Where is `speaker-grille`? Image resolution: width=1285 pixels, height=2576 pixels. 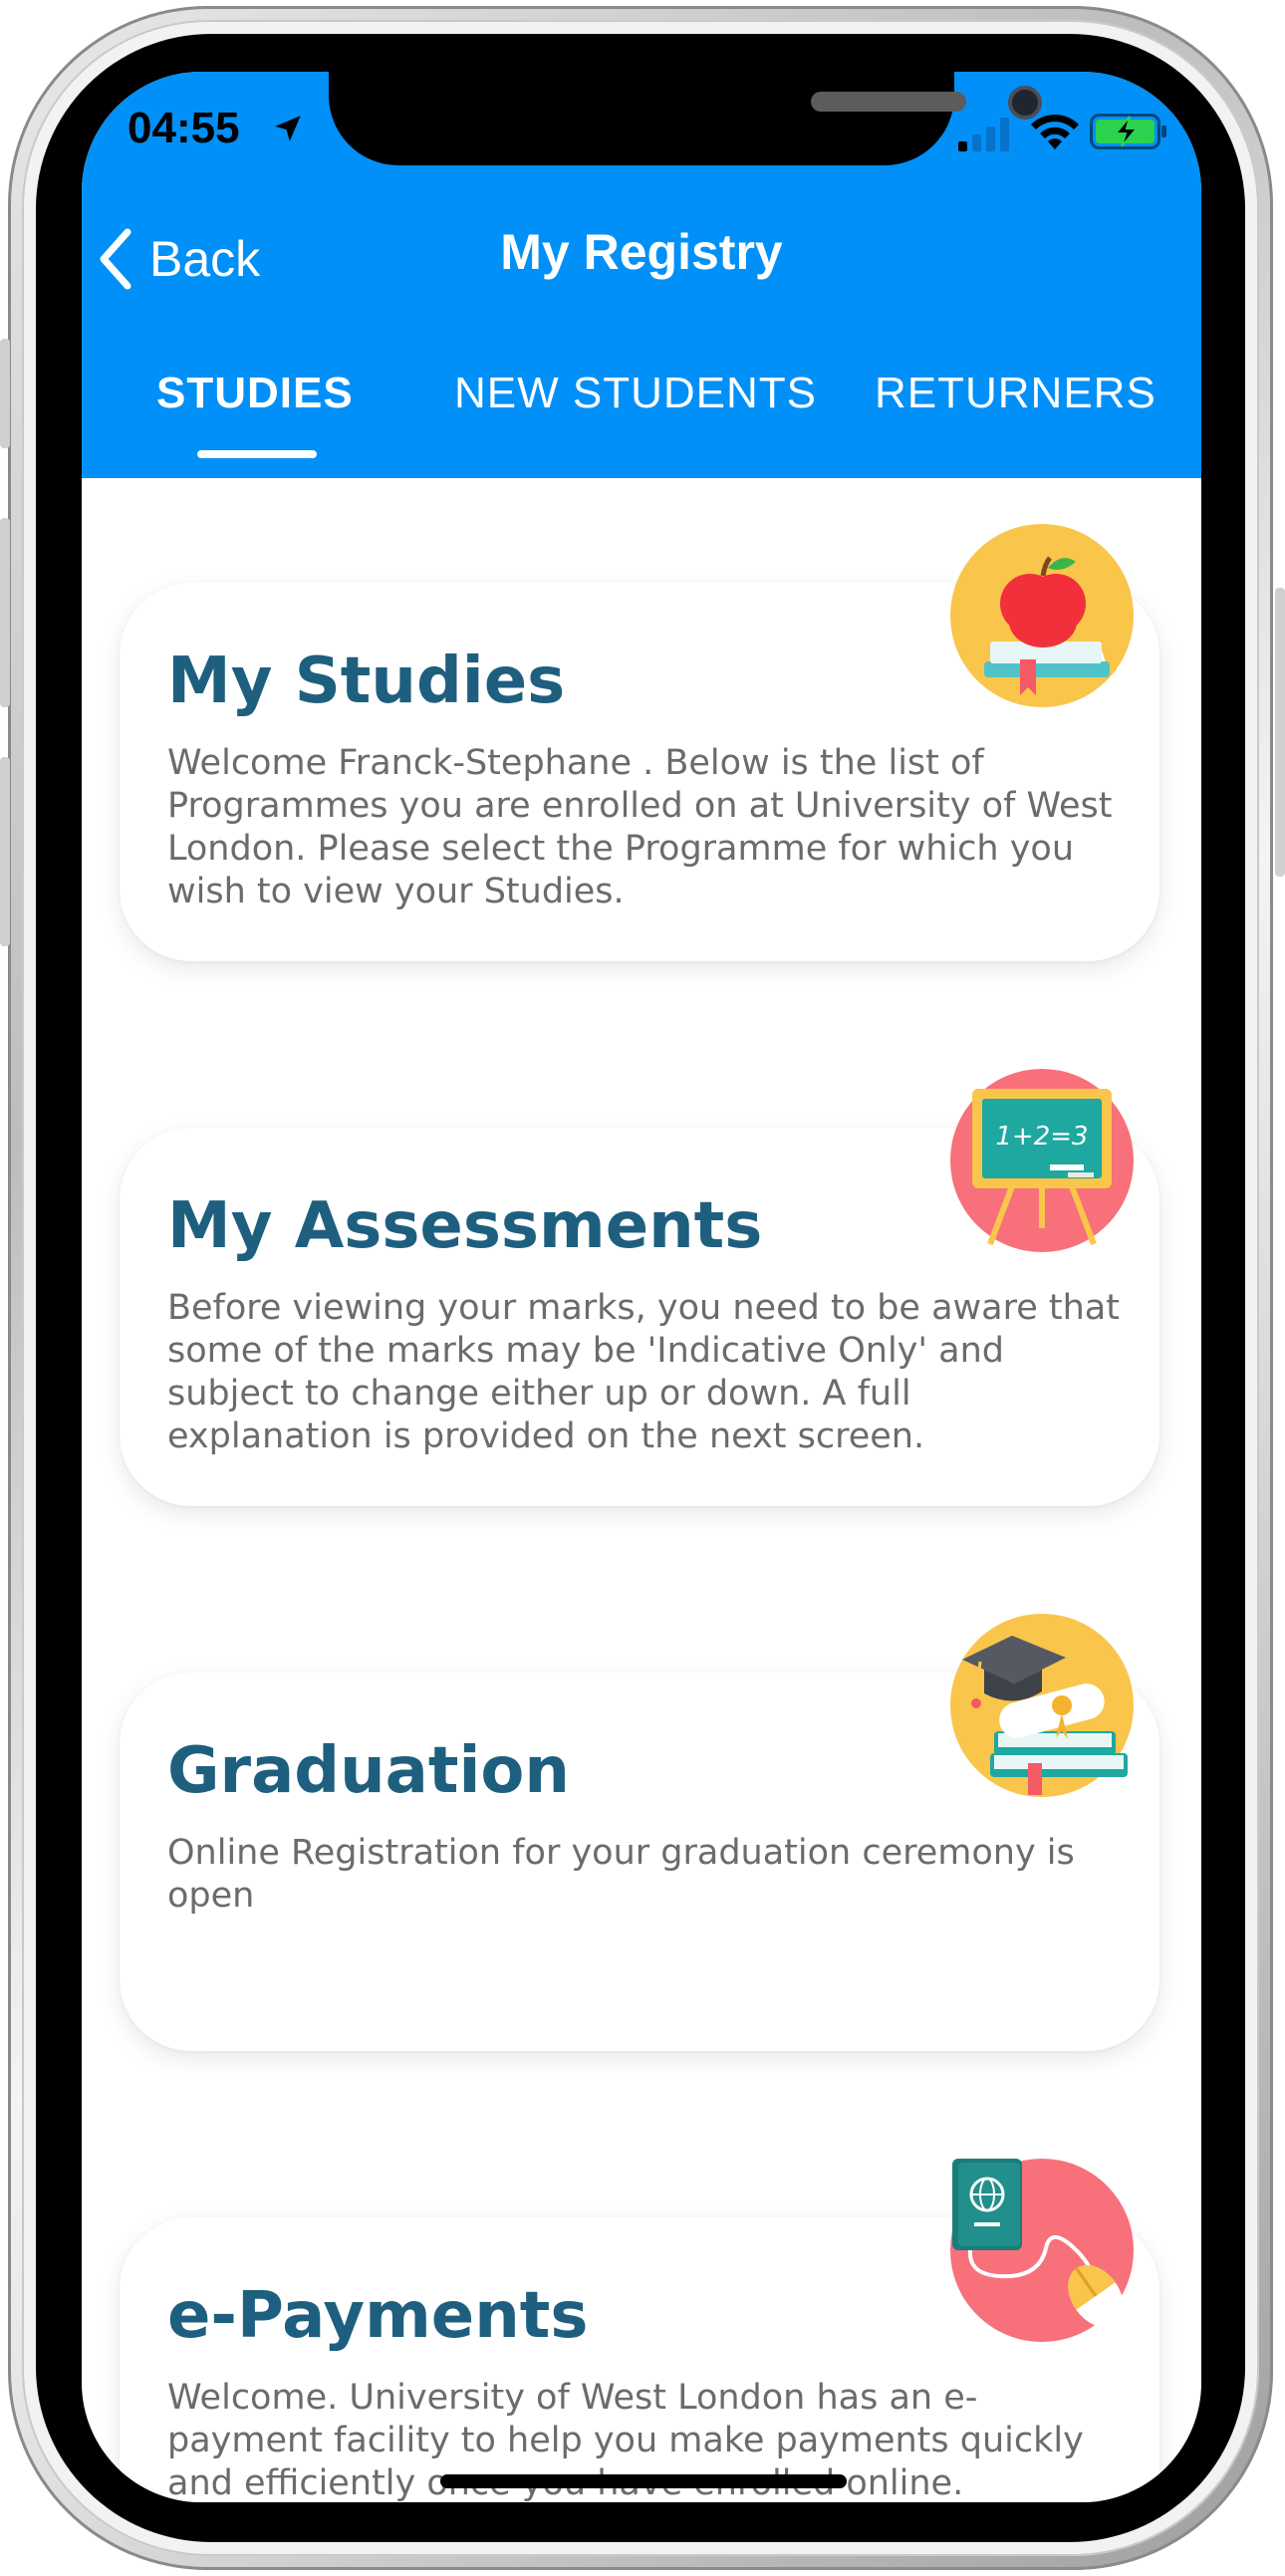
speaker-grille is located at coordinates (888, 102).